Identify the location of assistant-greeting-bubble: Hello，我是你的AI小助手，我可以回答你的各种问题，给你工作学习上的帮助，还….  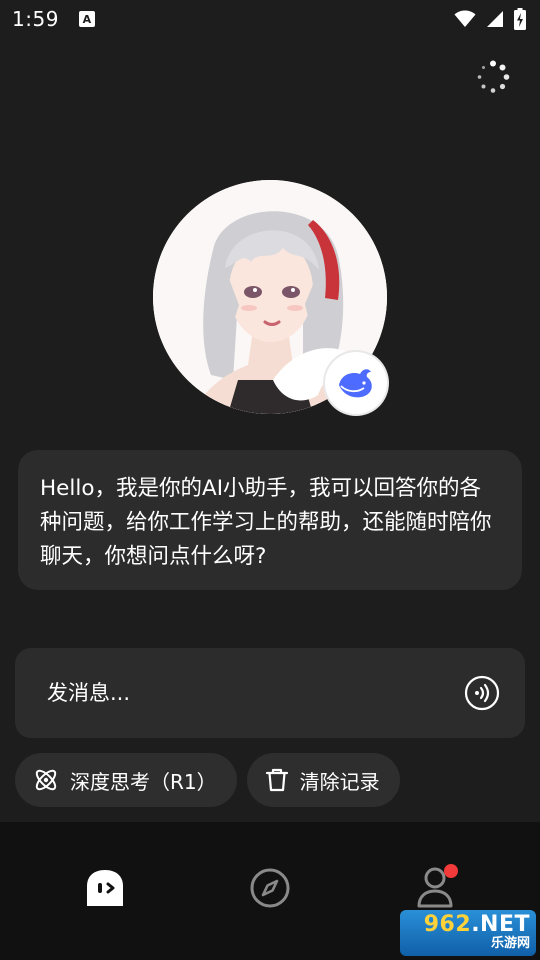
(270, 520).